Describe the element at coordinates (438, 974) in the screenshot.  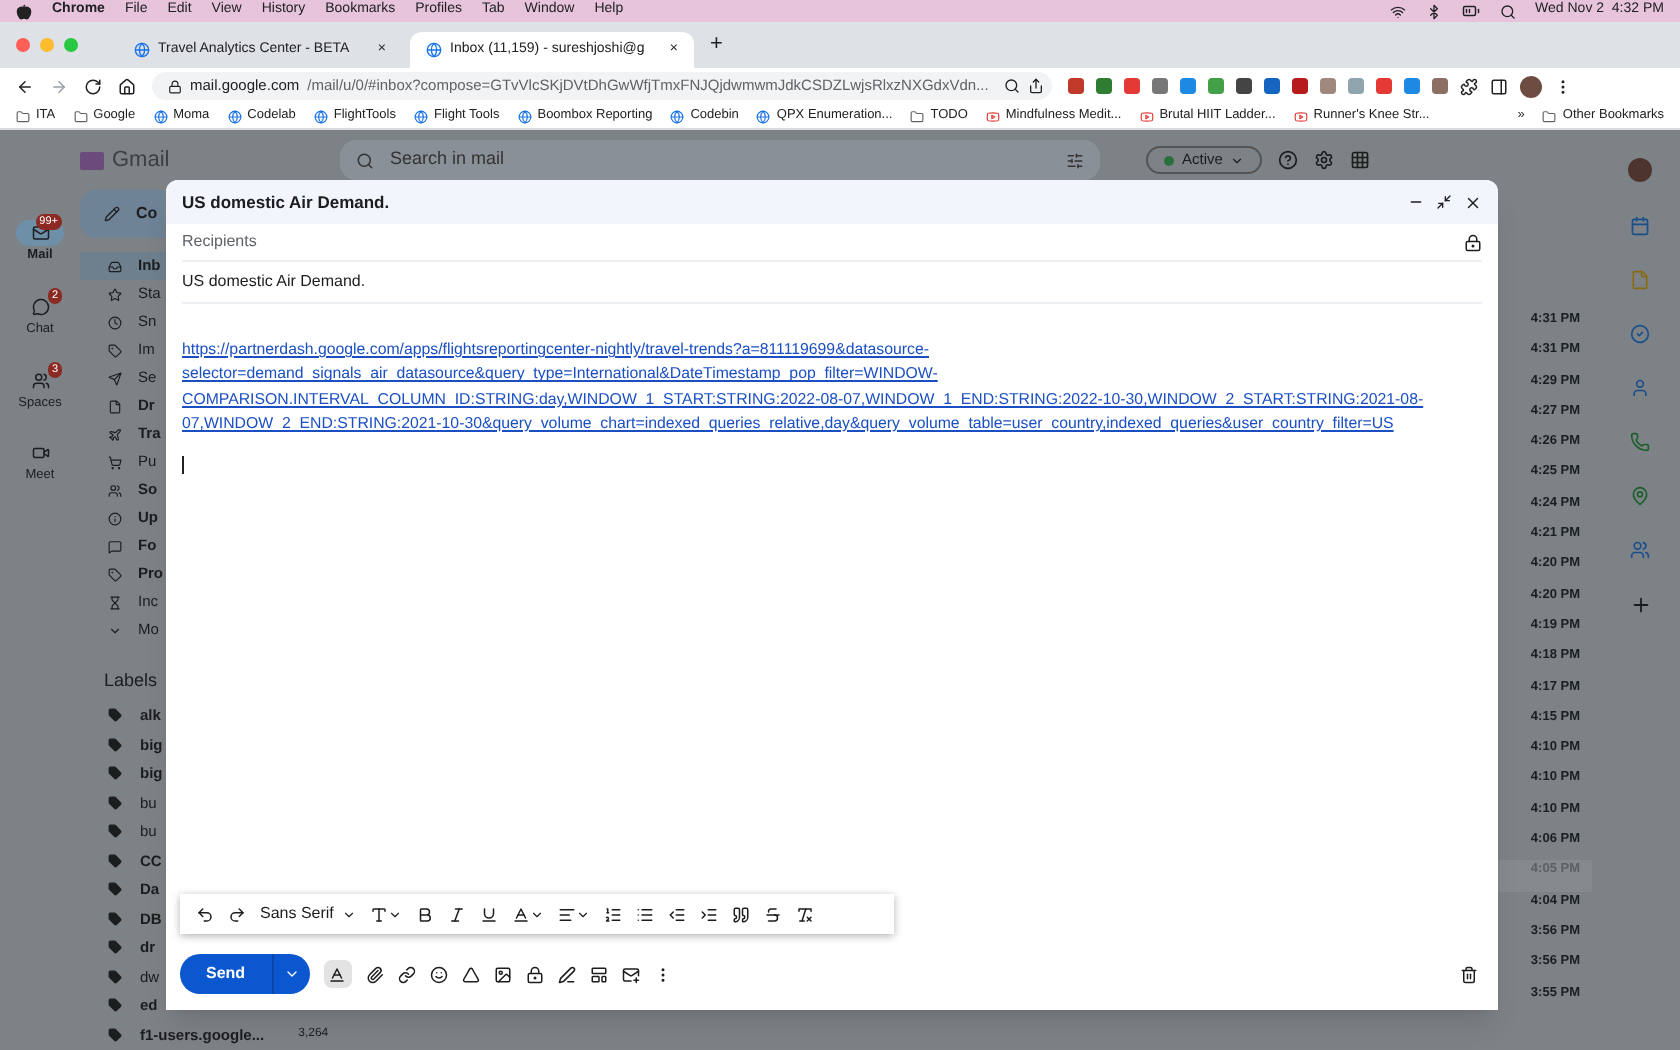
I see `emoji-icon` at that location.